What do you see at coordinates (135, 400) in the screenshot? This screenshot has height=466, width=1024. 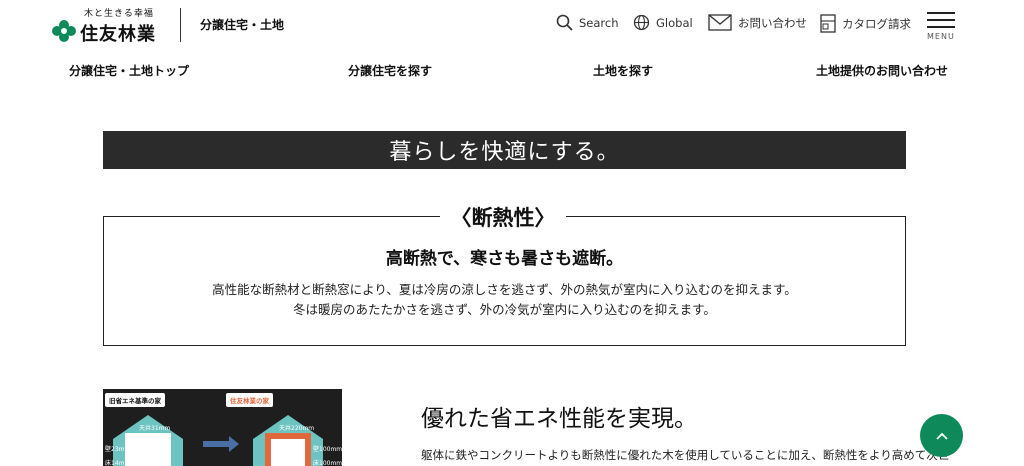 I see `old-house-label: 旧省エネ基準の家` at bounding box center [135, 400].